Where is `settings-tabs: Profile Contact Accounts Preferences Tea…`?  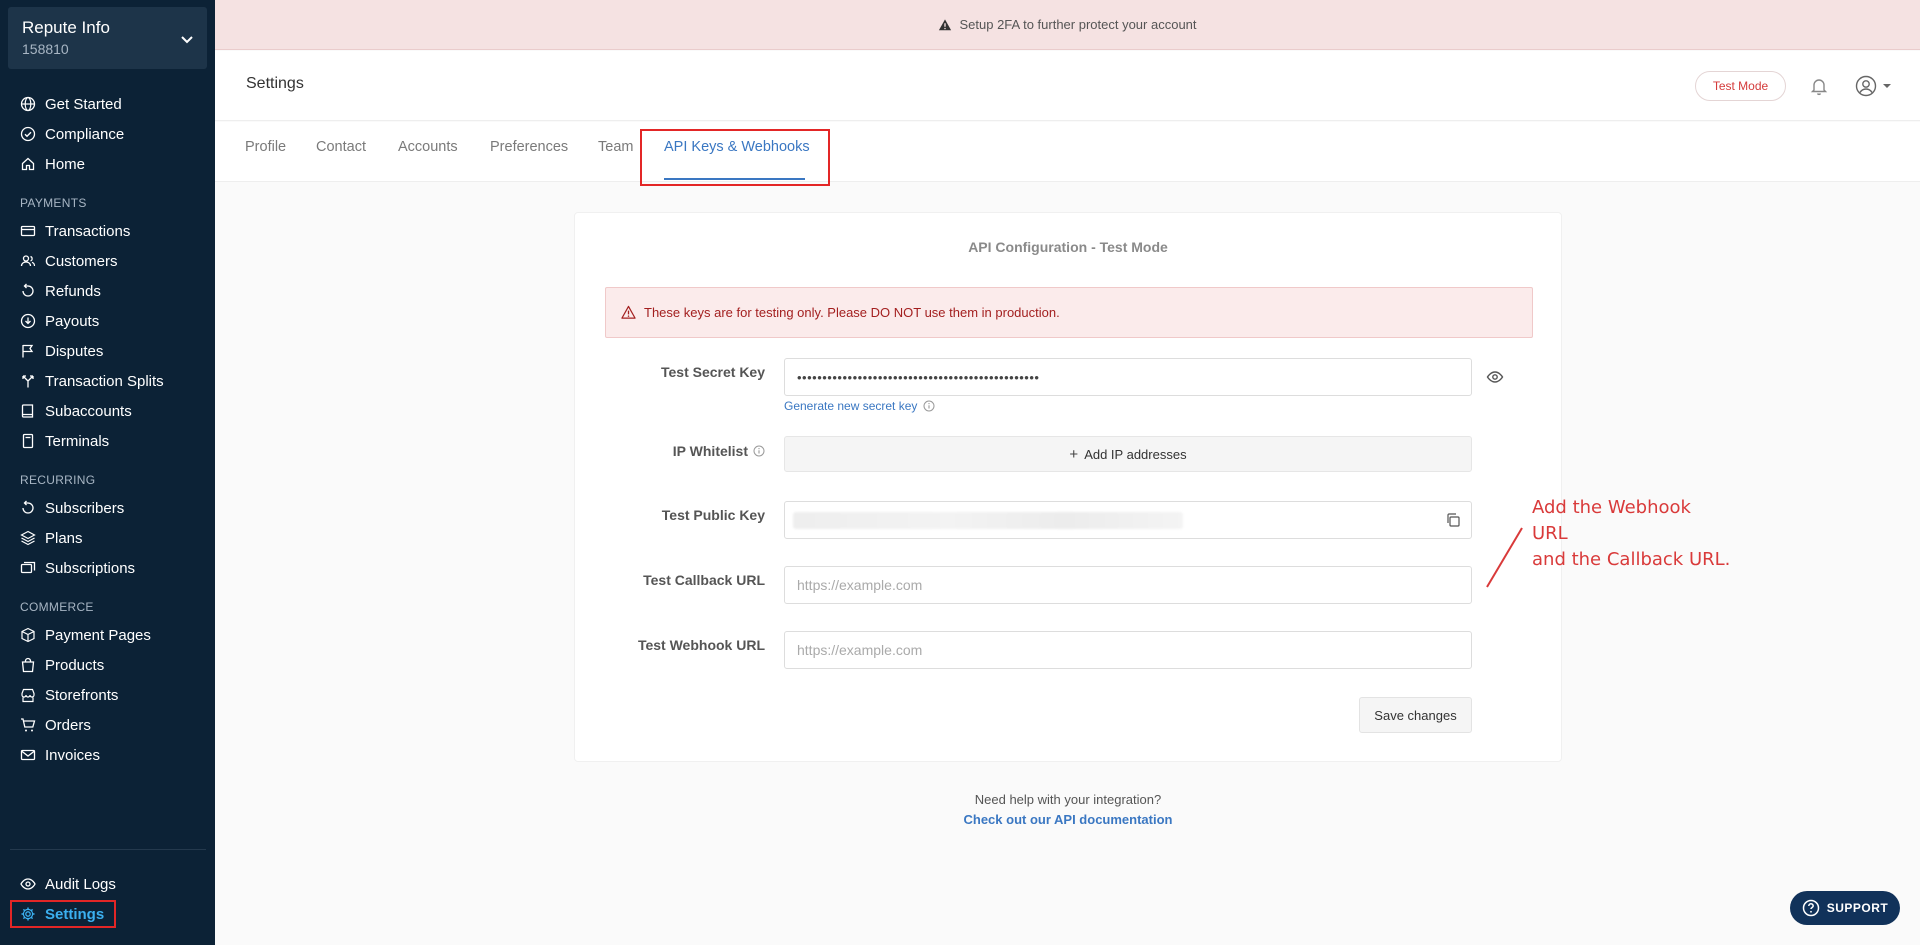
settings-tabs: Profile Contact Accounts Preferences Tea… is located at coordinates (1067, 154).